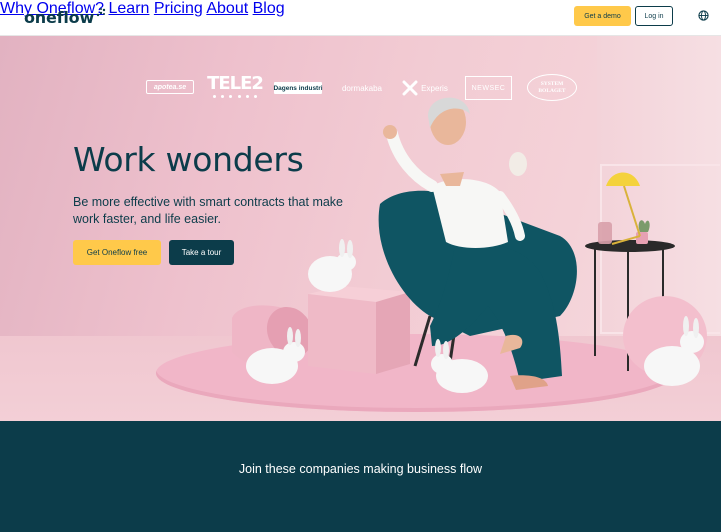  Describe the element at coordinates (410, 88) in the screenshot. I see `experis-x-icon` at that location.